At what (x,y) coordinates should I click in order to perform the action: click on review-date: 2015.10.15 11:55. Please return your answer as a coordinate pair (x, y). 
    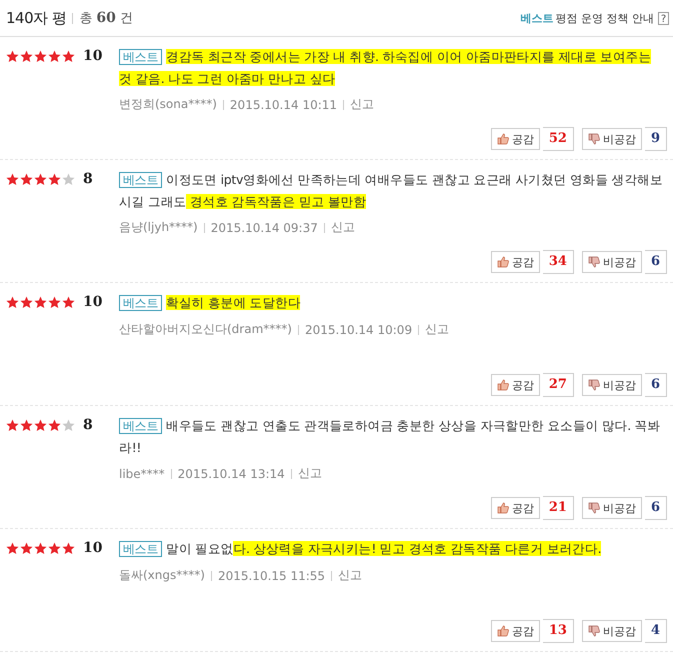
    Looking at the image, I should click on (272, 575).